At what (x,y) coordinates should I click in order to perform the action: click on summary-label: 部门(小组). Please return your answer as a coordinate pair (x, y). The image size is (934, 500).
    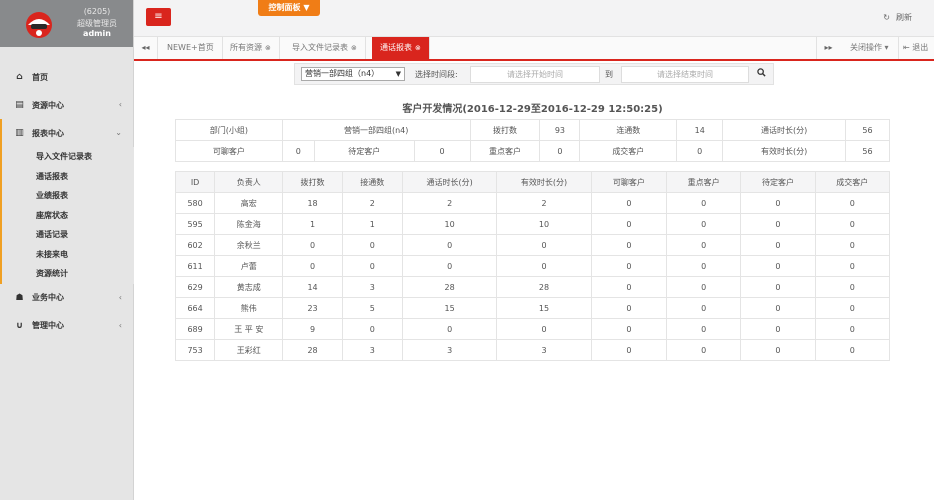
    Looking at the image, I should click on (229, 130).